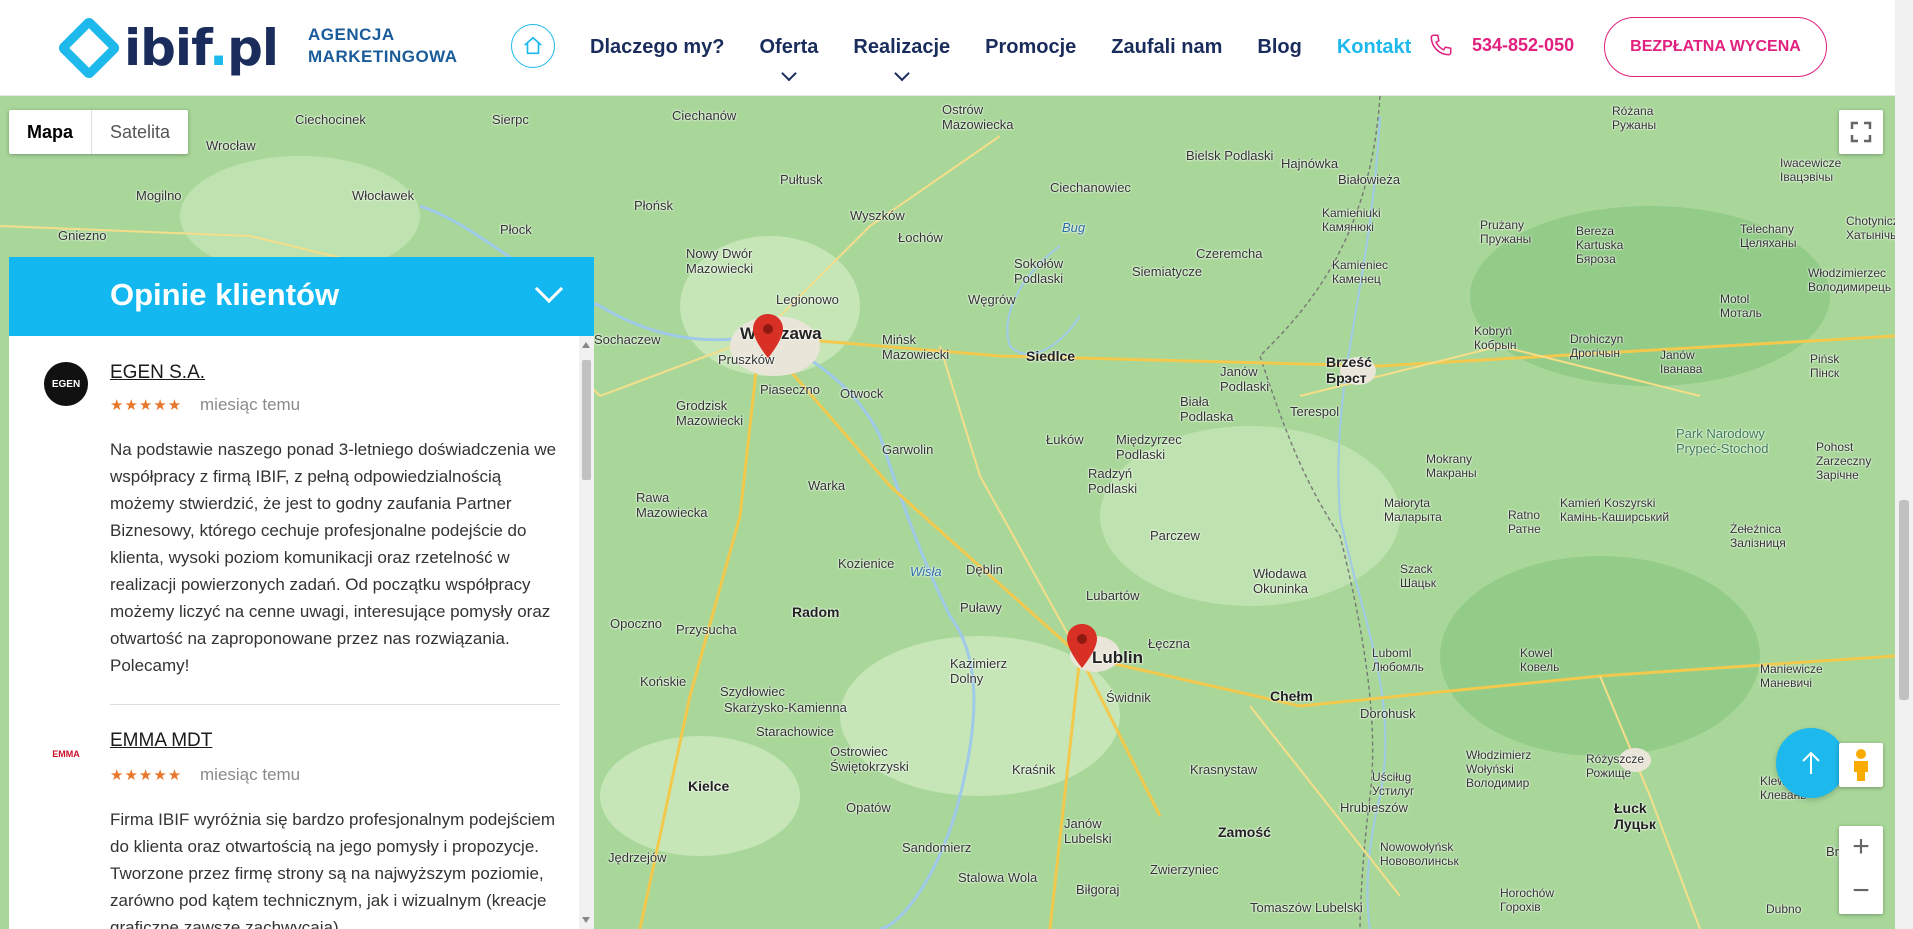 The width and height of the screenshot is (1913, 929). I want to click on map-label: Nowy Dwór Mazowiecki, so click(720, 261).